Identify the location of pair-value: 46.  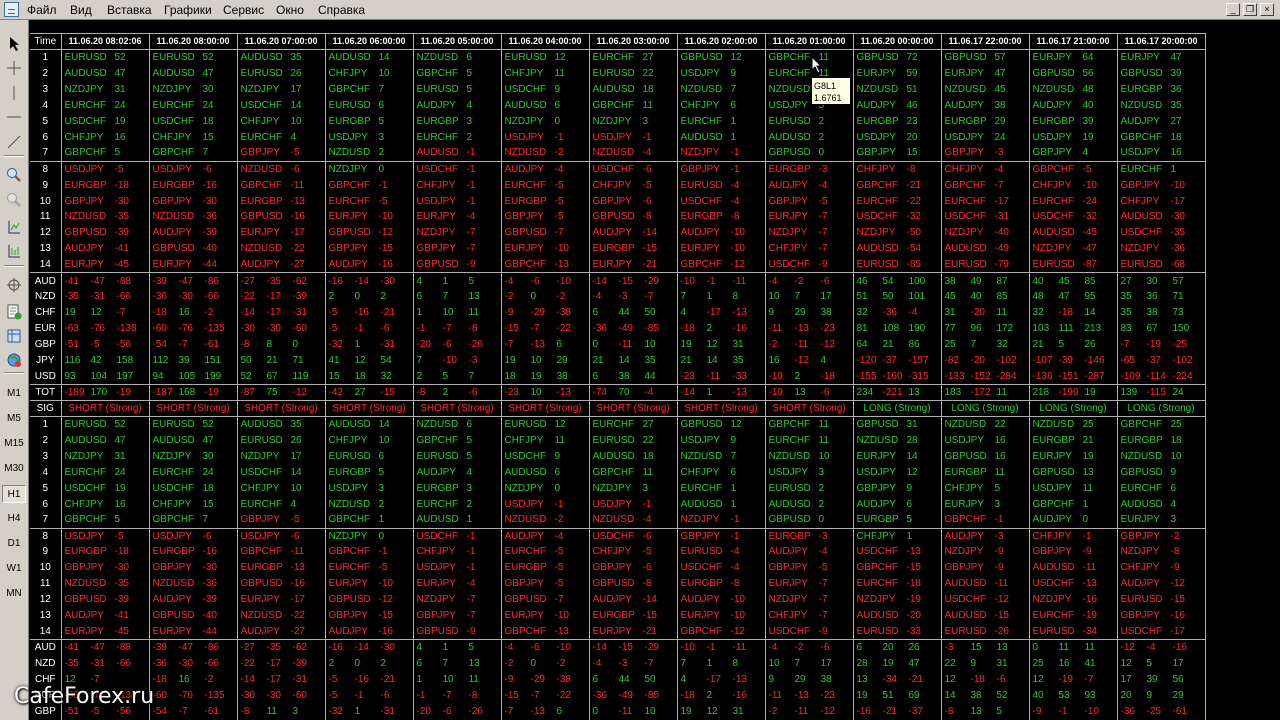
(912, 105).